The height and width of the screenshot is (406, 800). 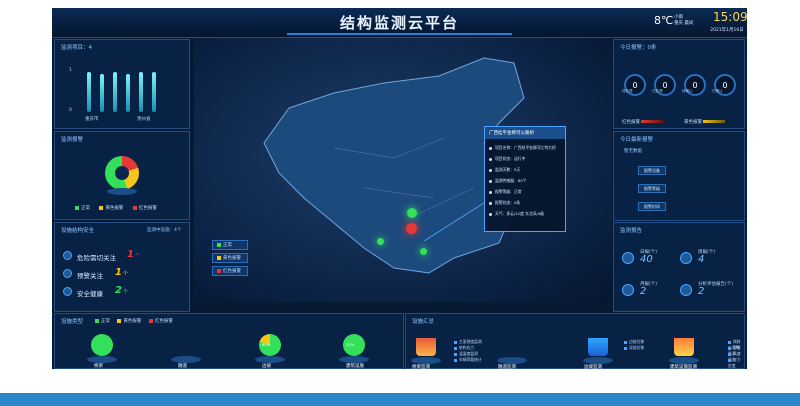 What do you see at coordinates (467, 347) in the screenshot?
I see `summary-note-text: 结构应力` at bounding box center [467, 347].